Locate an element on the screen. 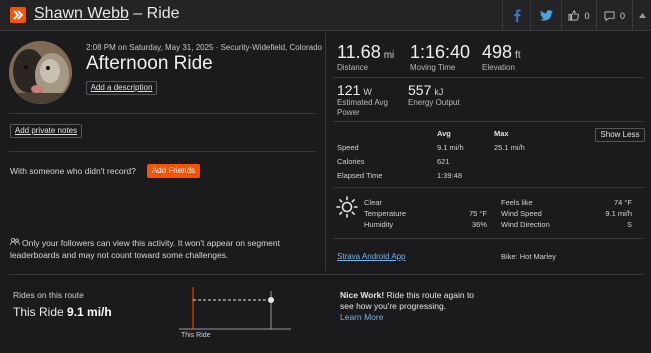 This screenshot has width=651, height=353. col-header-avg: Avg is located at coordinates (444, 133).